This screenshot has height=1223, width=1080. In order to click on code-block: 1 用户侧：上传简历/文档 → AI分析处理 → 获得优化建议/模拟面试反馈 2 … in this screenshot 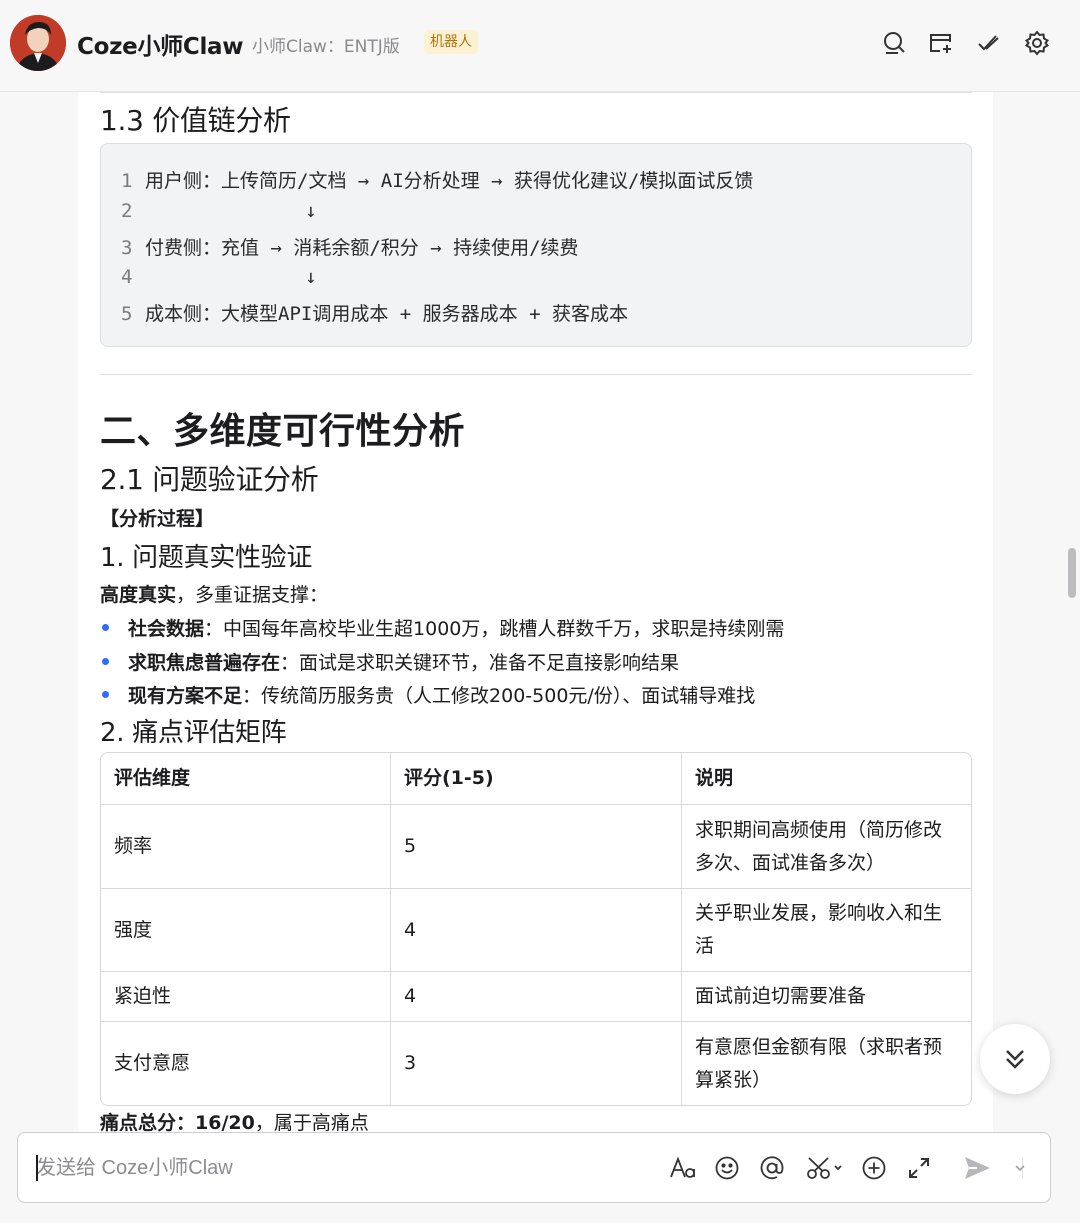, I will do `click(536, 245)`.